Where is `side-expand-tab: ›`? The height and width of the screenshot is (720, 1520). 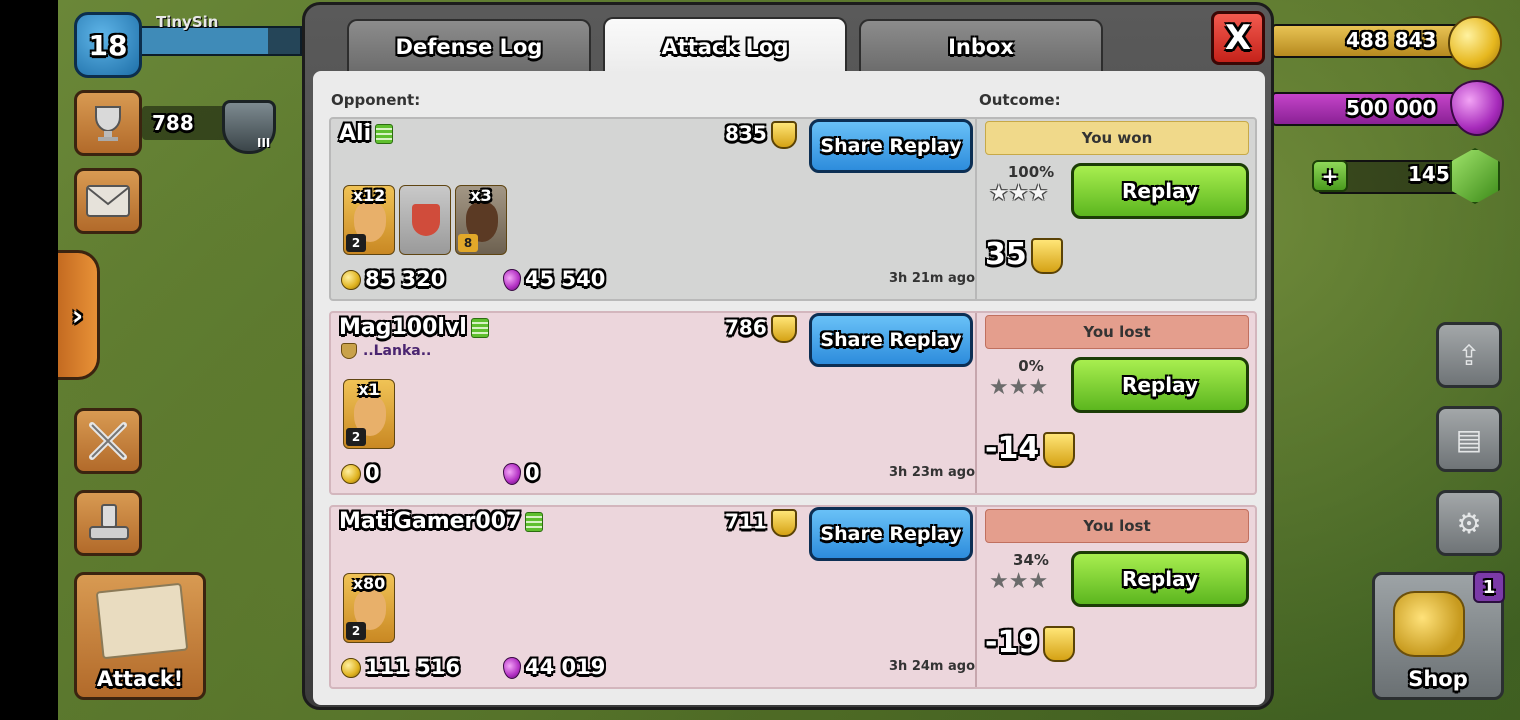 side-expand-tab: › is located at coordinates (79, 315).